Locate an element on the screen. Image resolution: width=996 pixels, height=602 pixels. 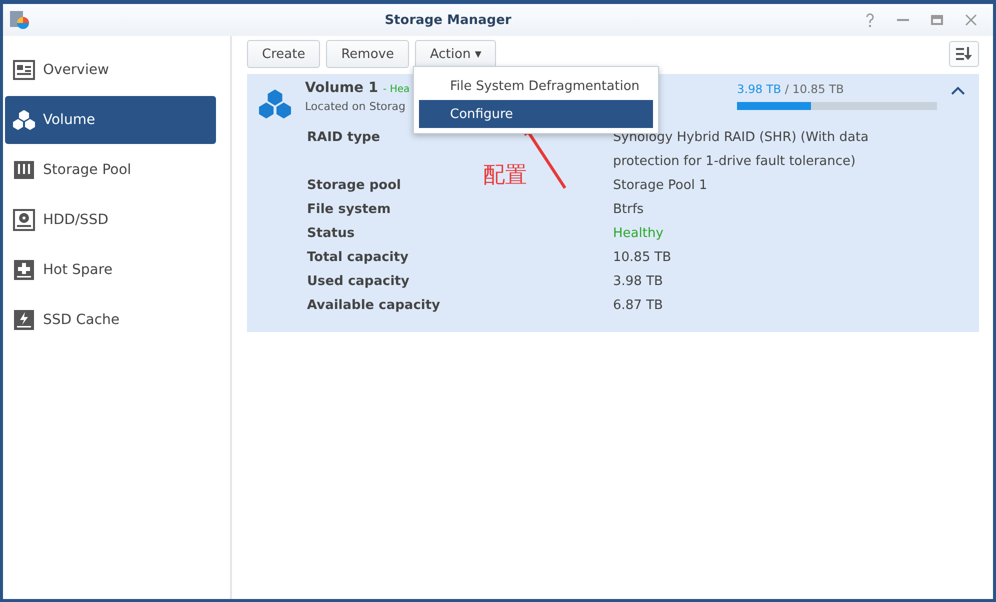
close-icon is located at coordinates (971, 20).